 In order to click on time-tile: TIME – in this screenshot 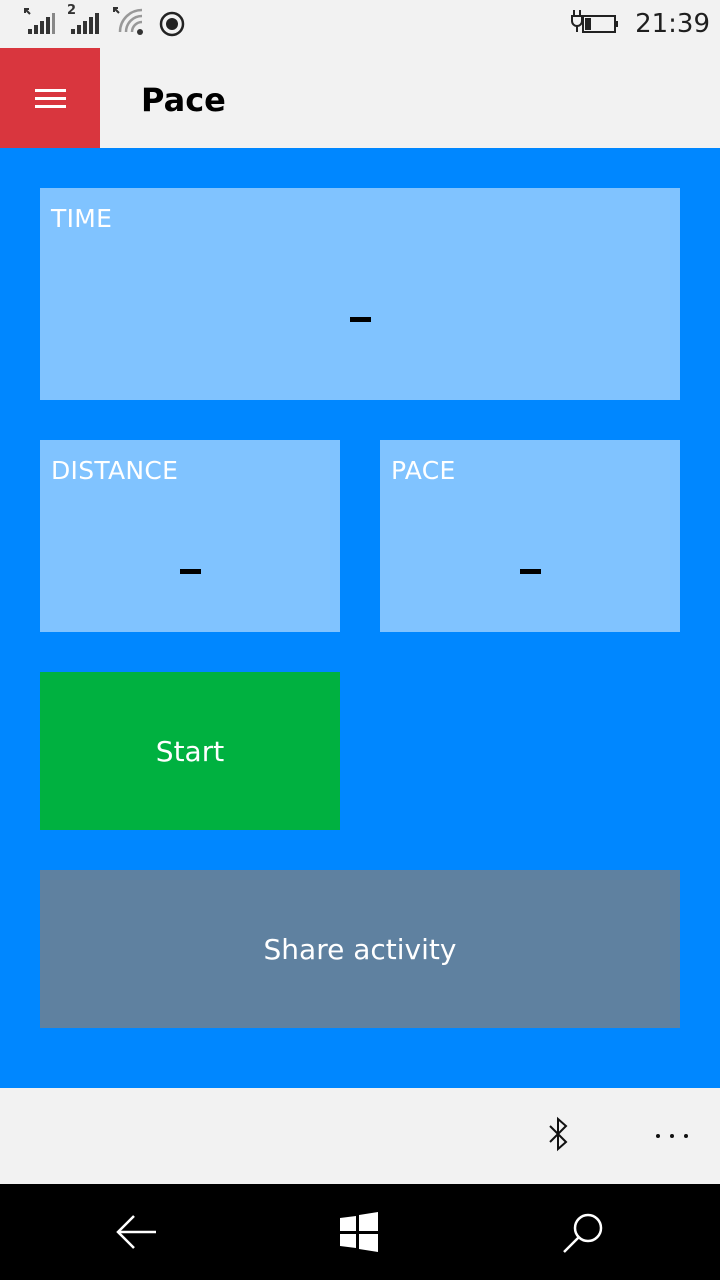, I will do `click(360, 294)`.